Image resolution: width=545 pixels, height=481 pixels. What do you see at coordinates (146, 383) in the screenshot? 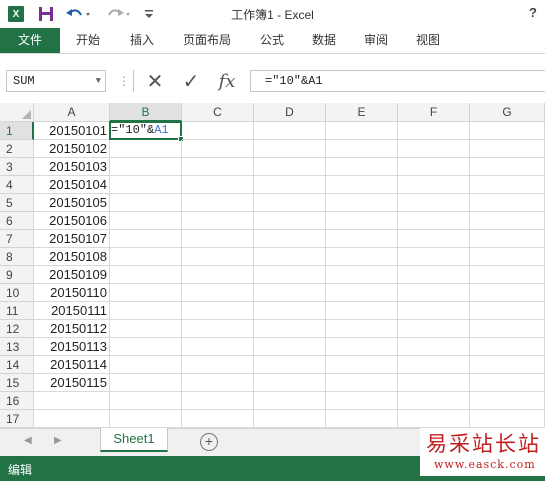
I see `cell-b15` at bounding box center [146, 383].